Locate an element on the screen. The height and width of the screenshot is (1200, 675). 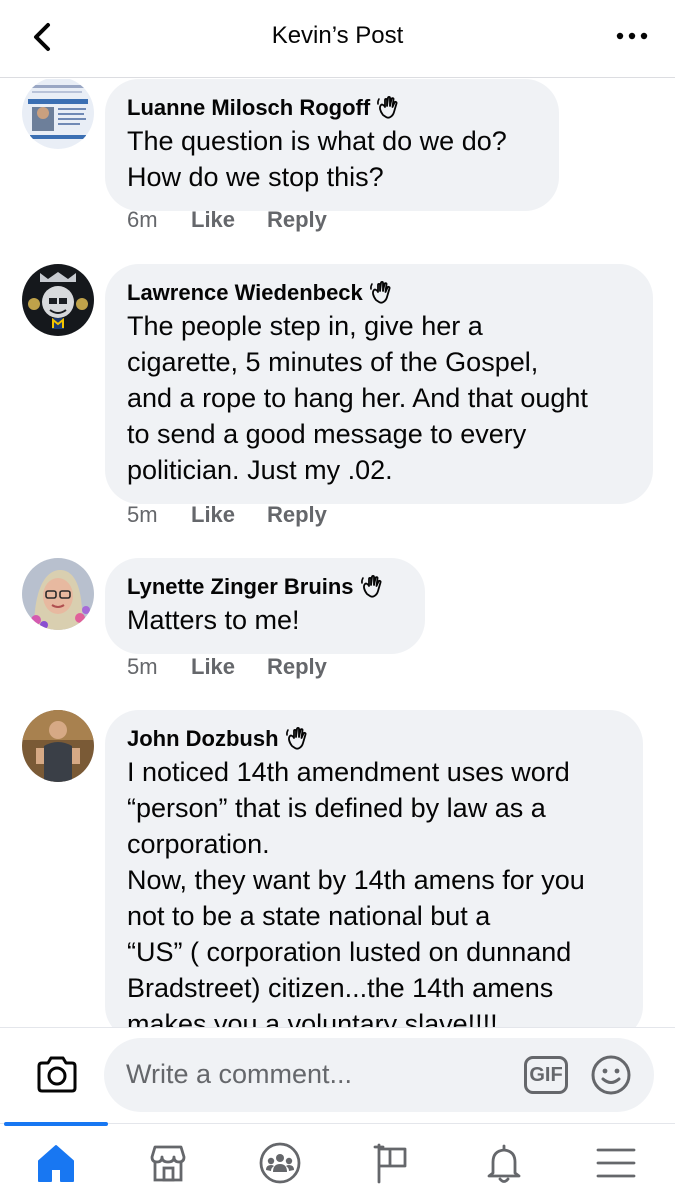
tab-menu is located at coordinates (616, 1162).